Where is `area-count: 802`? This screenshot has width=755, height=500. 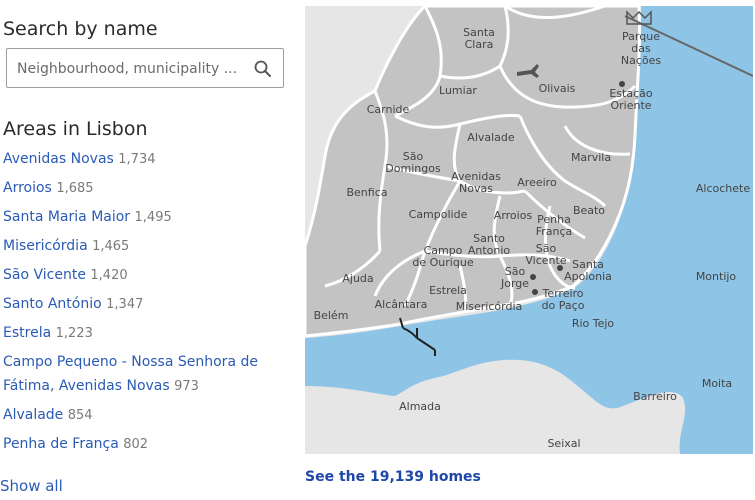 area-count: 802 is located at coordinates (136, 444).